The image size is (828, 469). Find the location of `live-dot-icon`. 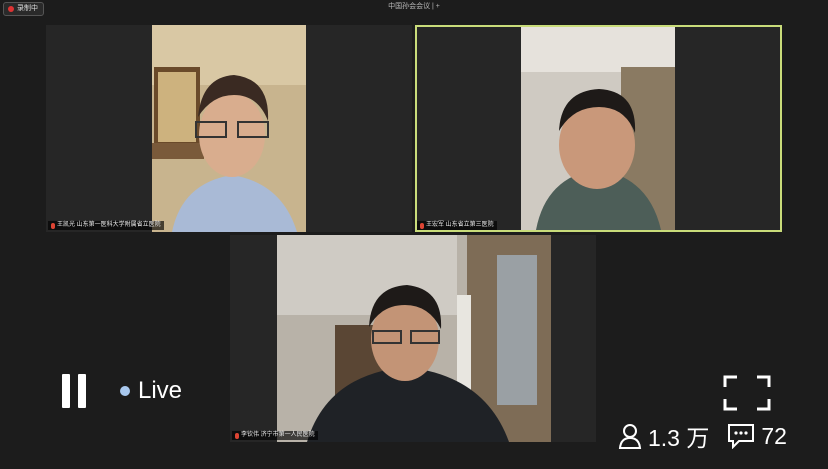

live-dot-icon is located at coordinates (125, 391).